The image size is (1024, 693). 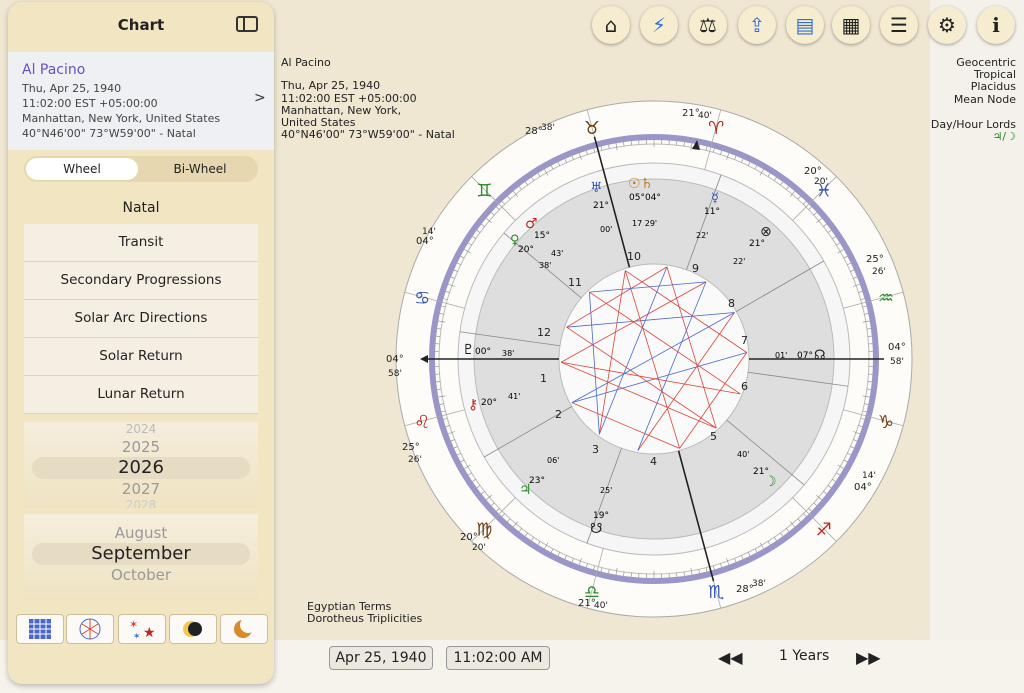 I want to click on month-picker: August September October, so click(x=141, y=557).